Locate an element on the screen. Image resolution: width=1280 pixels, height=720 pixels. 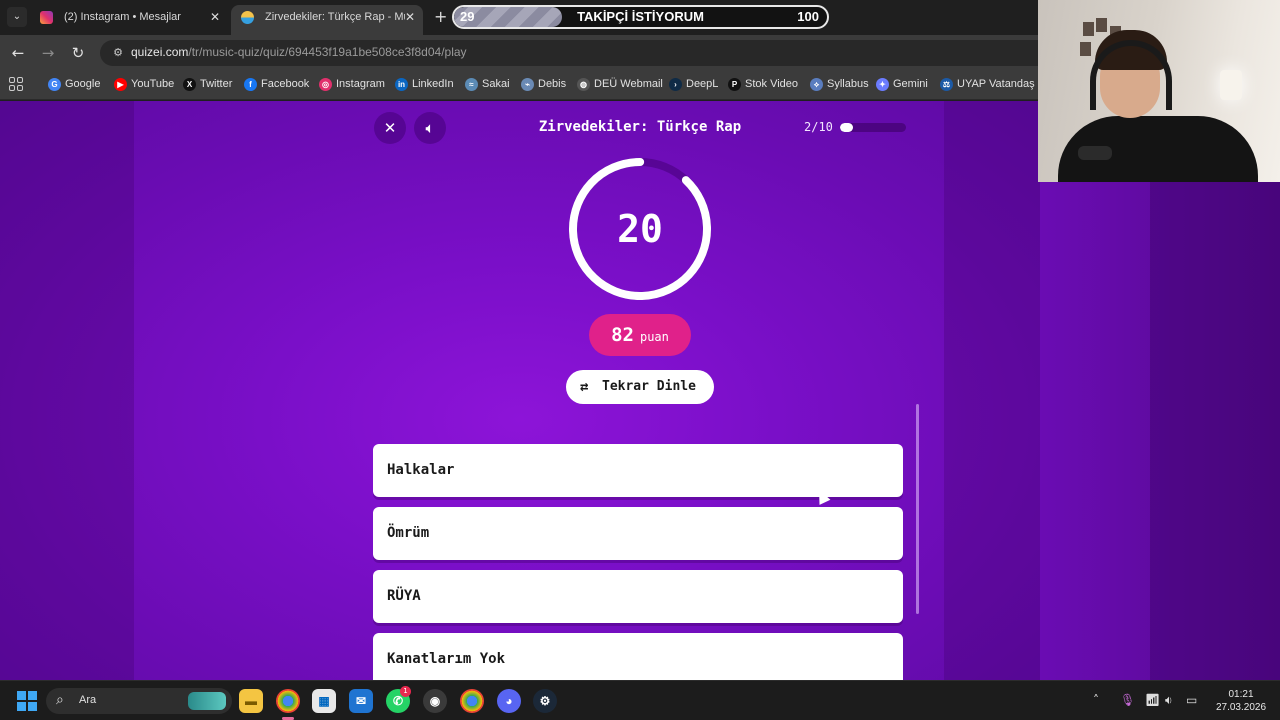
google-icon: G is located at coordinates (54, 84).